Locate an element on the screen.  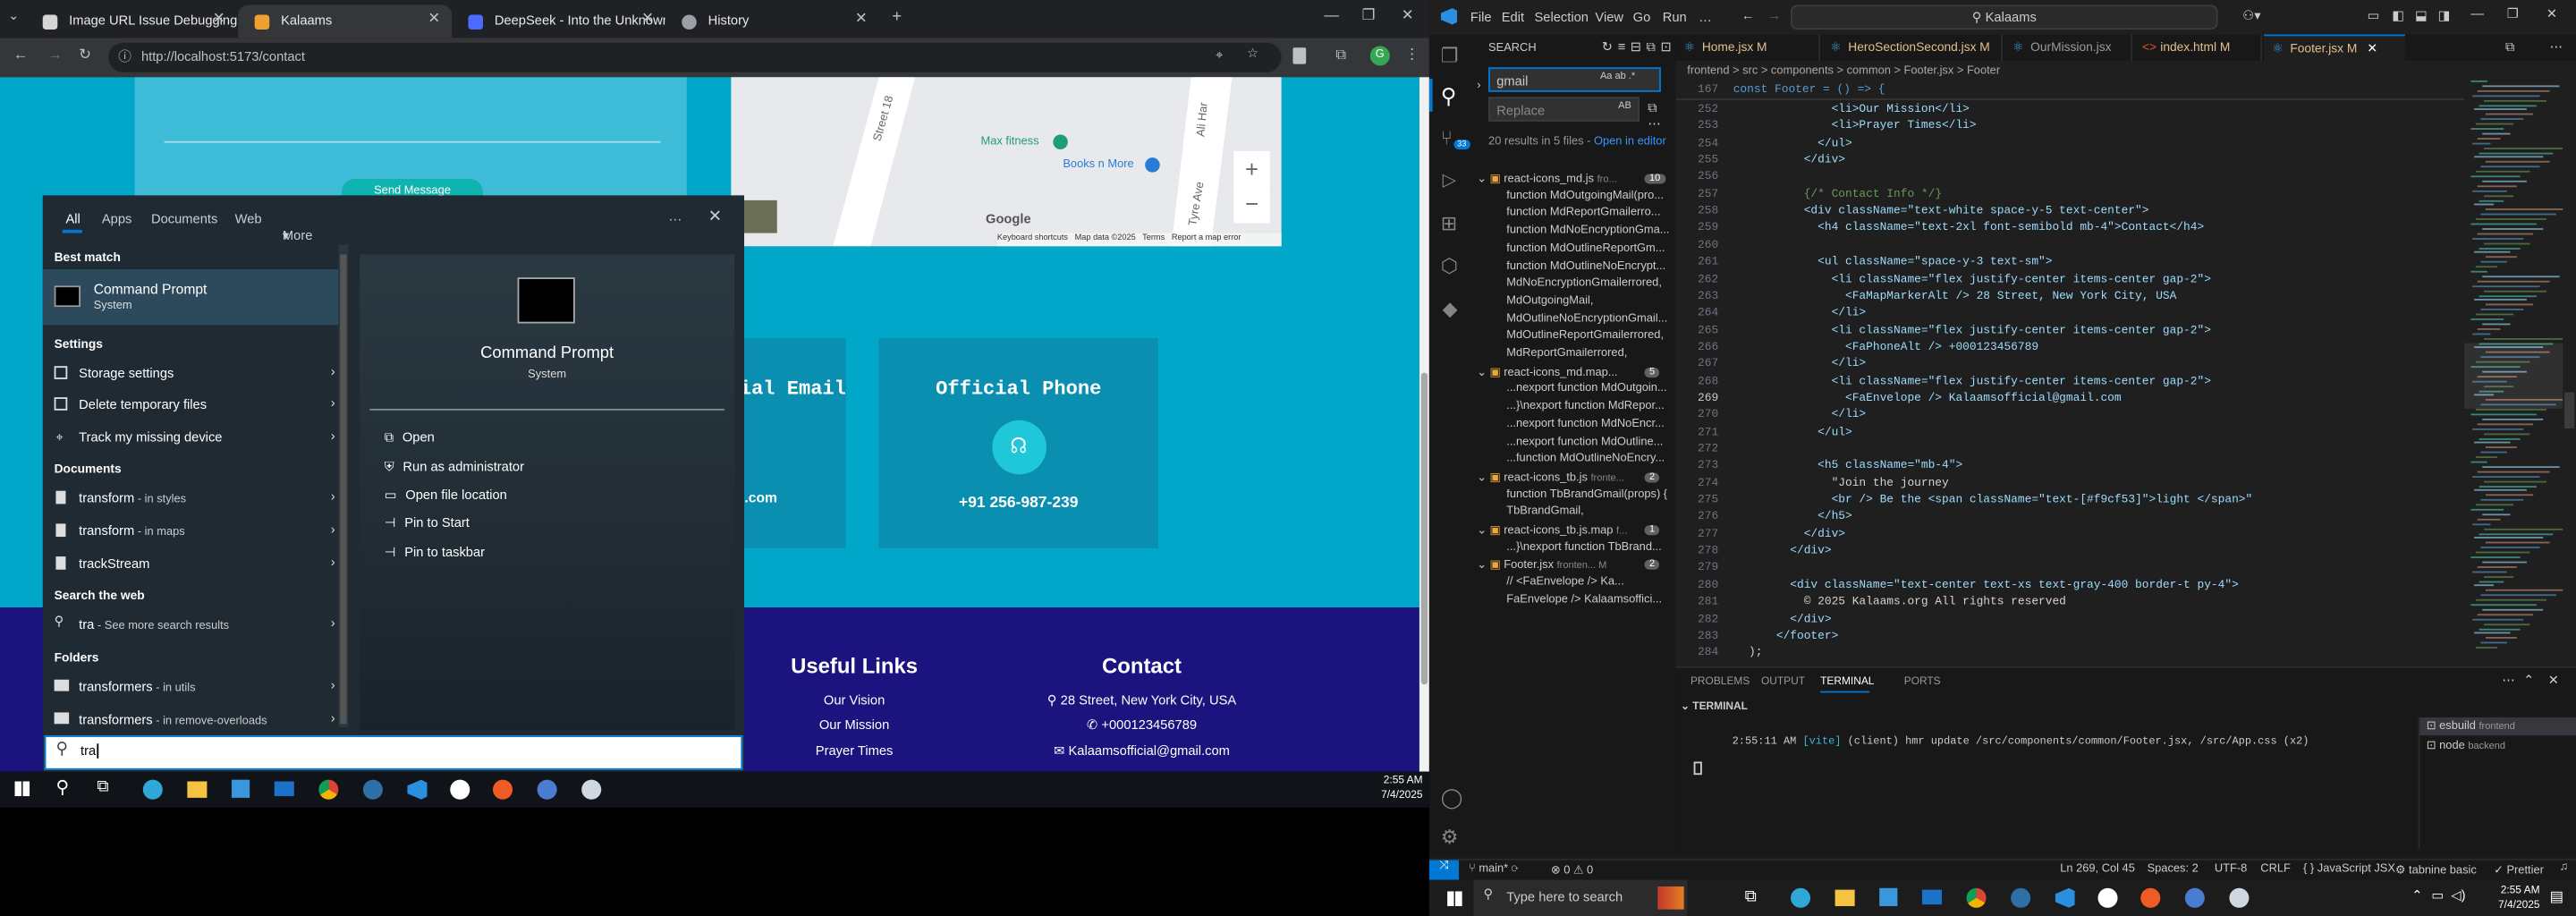
minimap is located at coordinates (2513, 373).